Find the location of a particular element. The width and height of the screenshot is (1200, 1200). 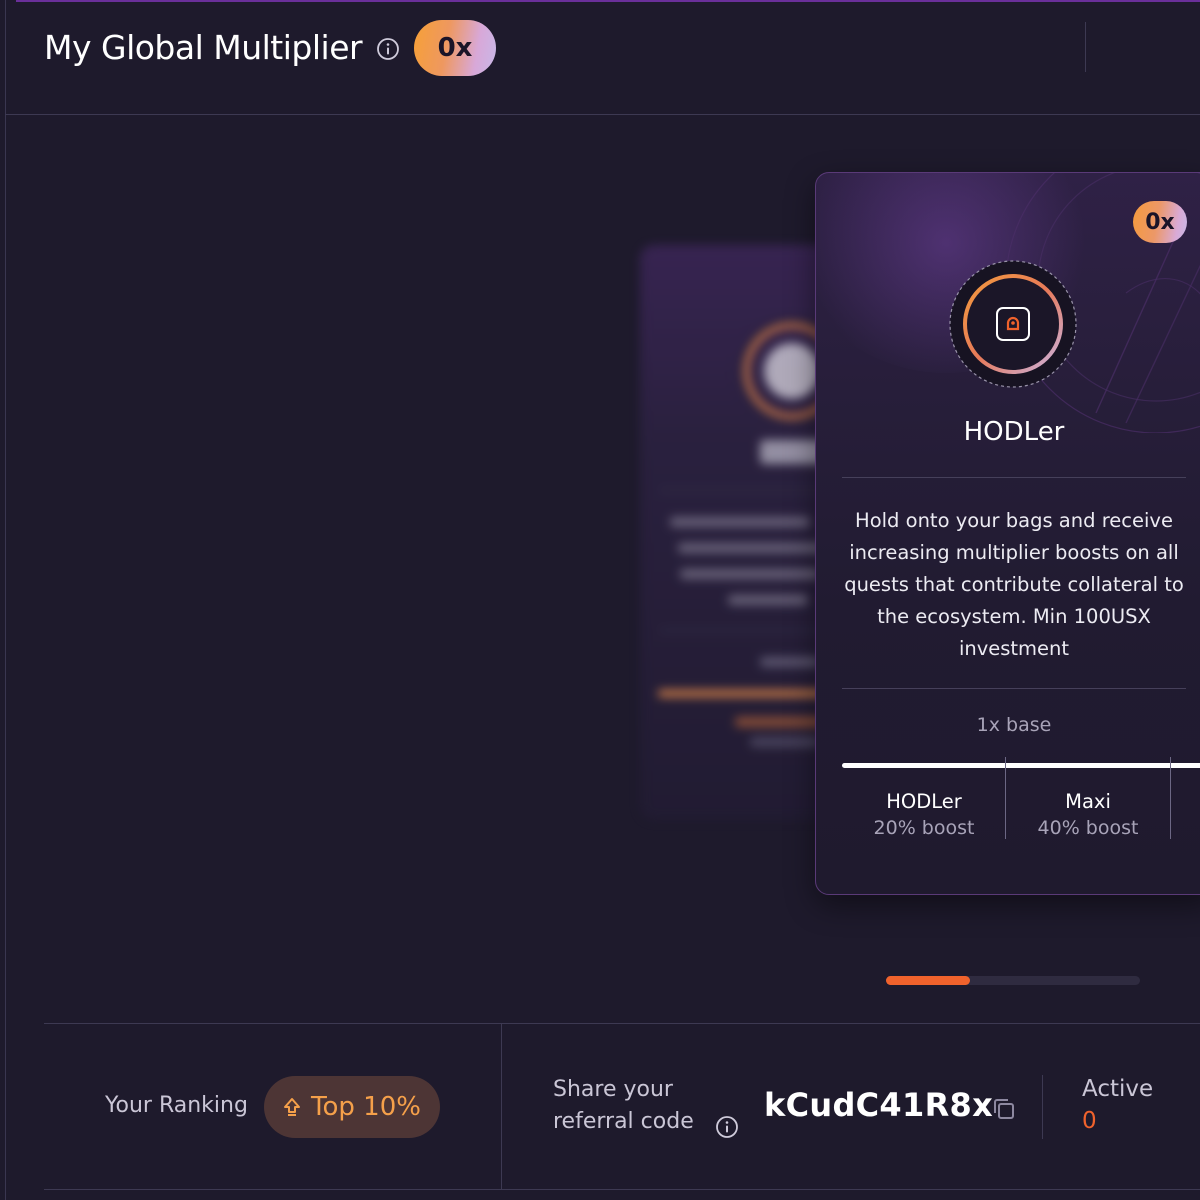

global-multiplier-badge: 0x is located at coordinates (455, 48).